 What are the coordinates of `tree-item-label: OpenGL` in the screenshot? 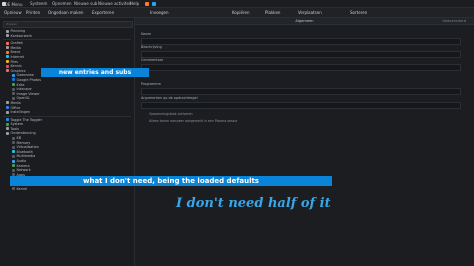 It's located at (23, 98).